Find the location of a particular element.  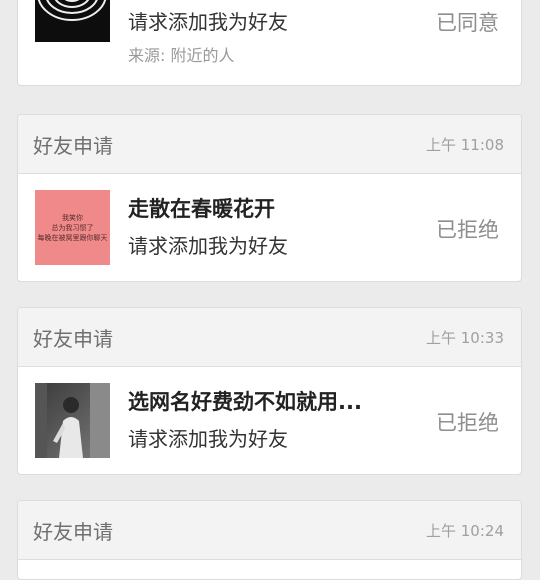

card-header: 好友申请 上午 10:24 is located at coordinates (269, 530).